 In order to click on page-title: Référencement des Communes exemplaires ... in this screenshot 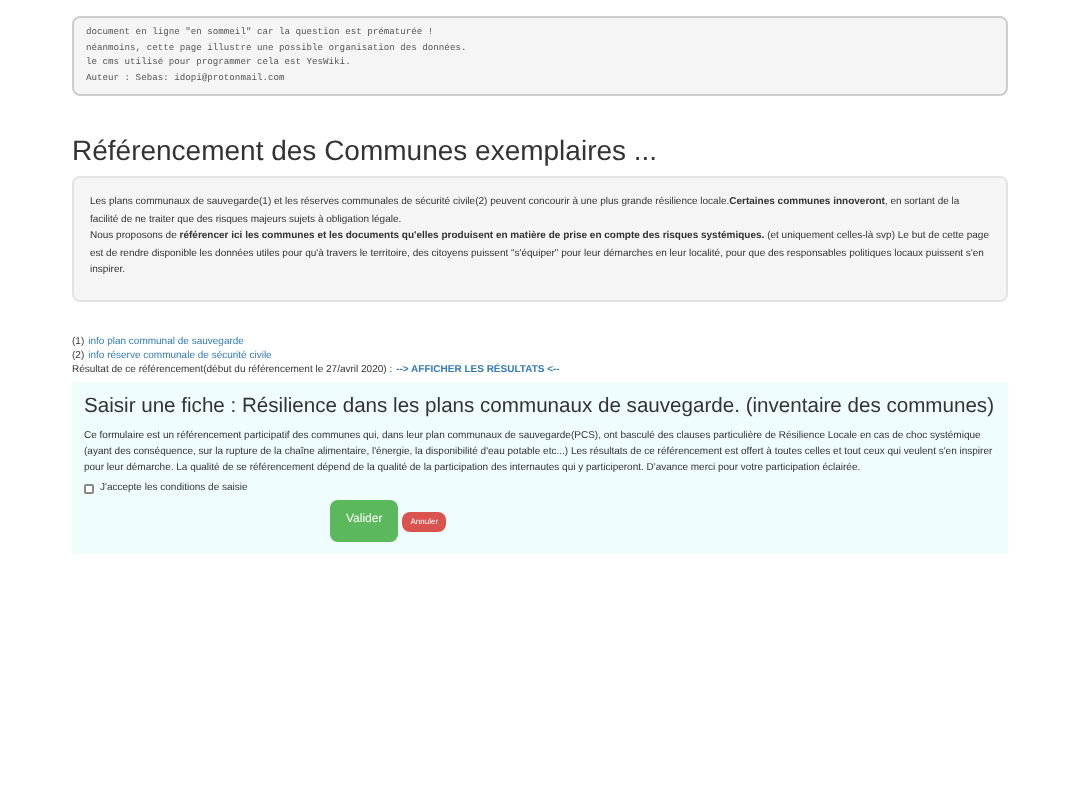, I will do `click(366, 150)`.